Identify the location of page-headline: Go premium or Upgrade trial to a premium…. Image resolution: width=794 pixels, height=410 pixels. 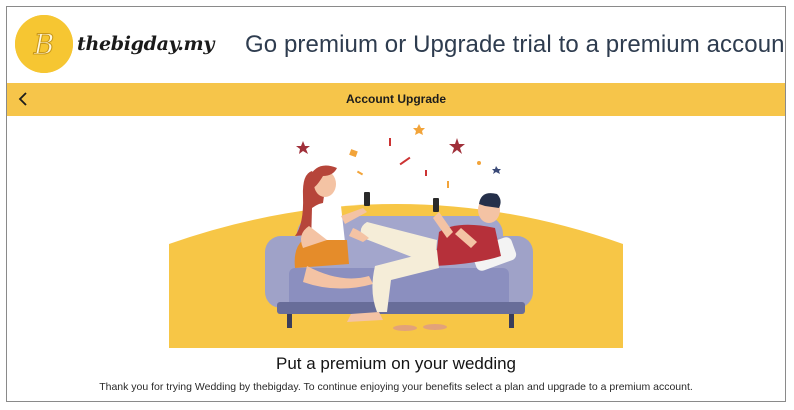
(515, 44).